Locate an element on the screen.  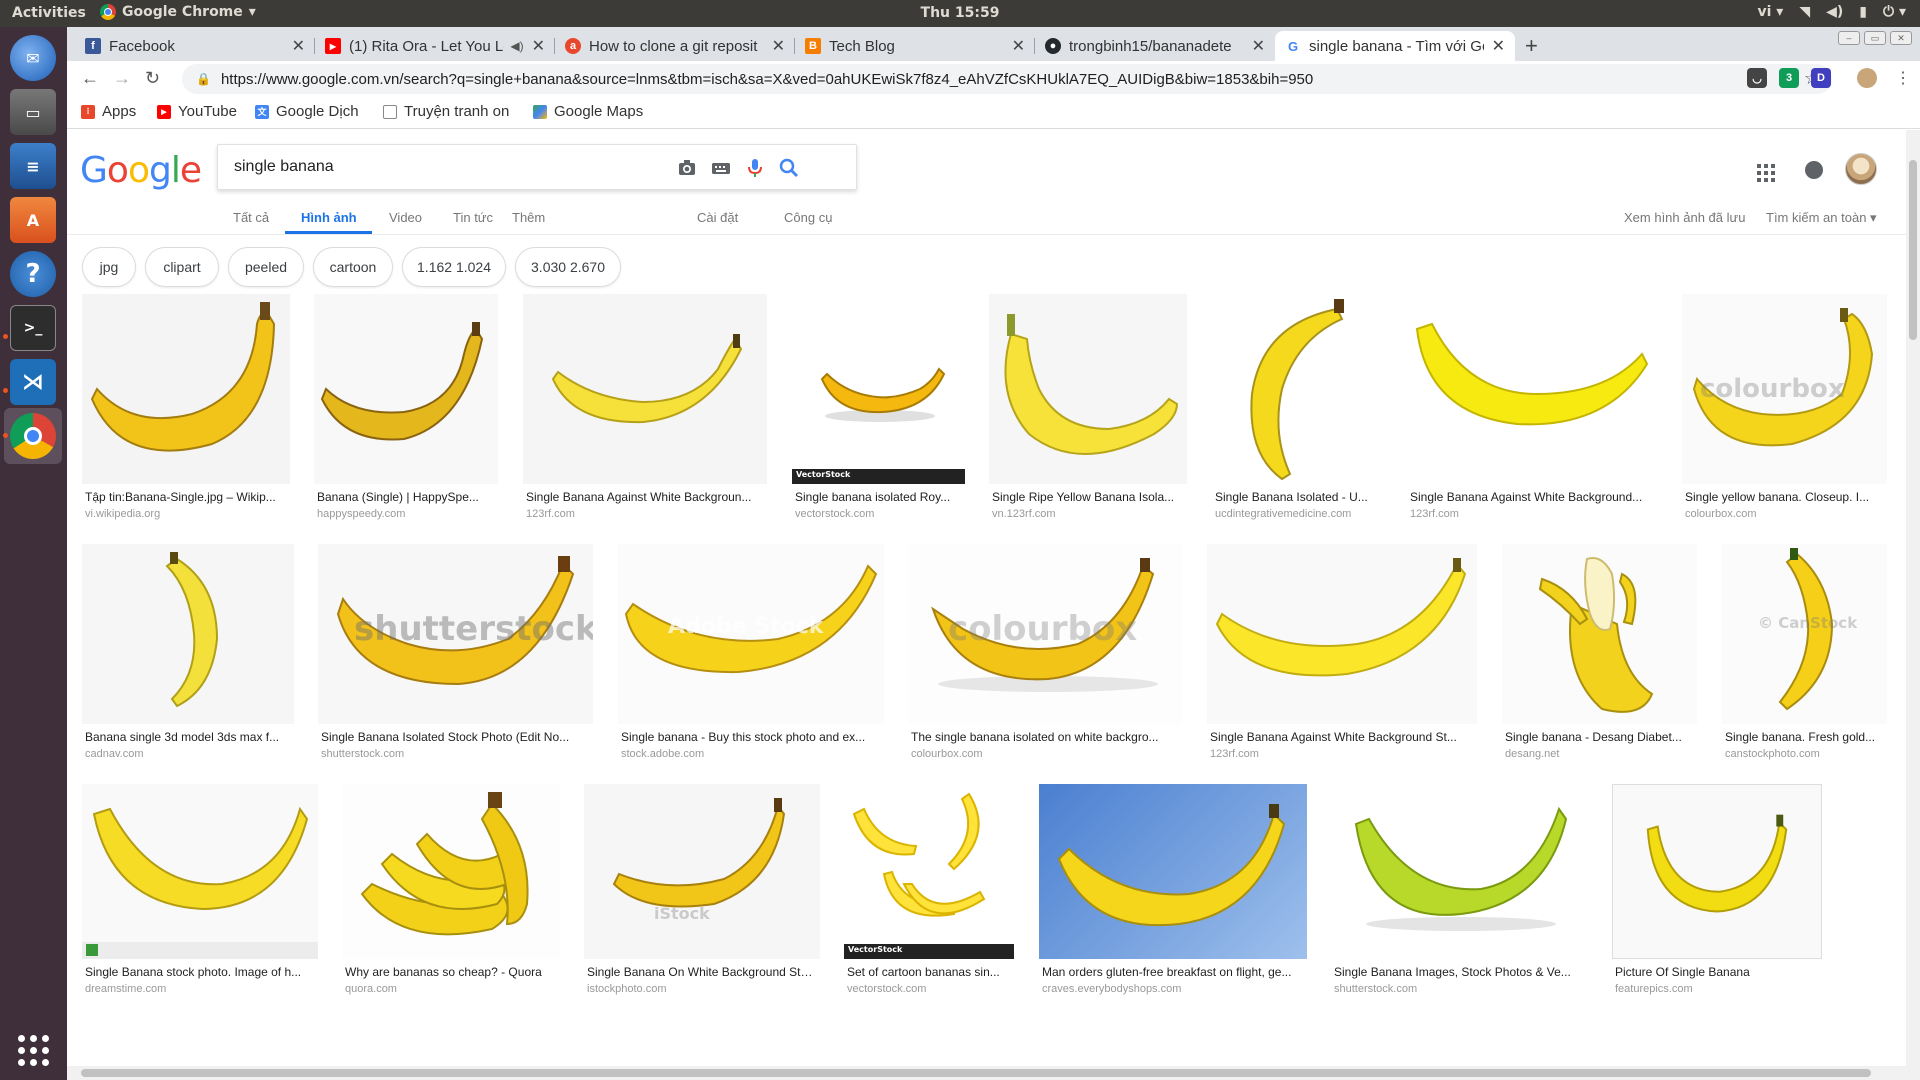
forward-button: → is located at coordinates (122, 78).